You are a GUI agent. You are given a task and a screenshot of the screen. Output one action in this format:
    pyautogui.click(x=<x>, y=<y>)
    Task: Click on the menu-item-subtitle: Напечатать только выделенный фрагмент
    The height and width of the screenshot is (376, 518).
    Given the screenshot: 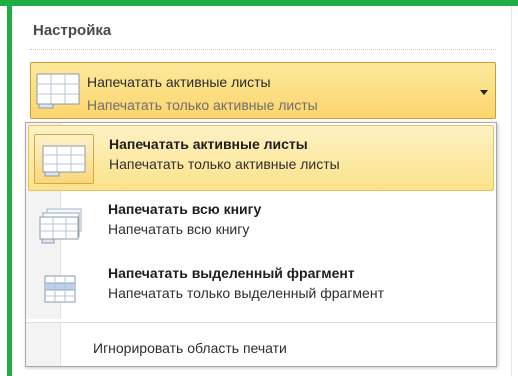 What is the action you would take?
    pyautogui.click(x=246, y=293)
    